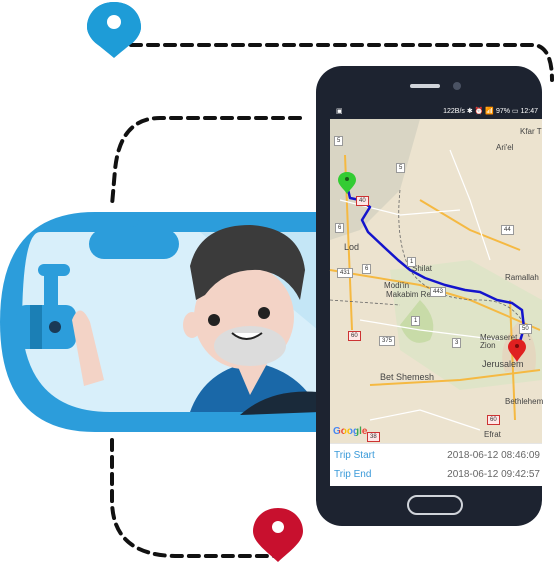  I want to click on map-label: Kfar T, so click(531, 131).